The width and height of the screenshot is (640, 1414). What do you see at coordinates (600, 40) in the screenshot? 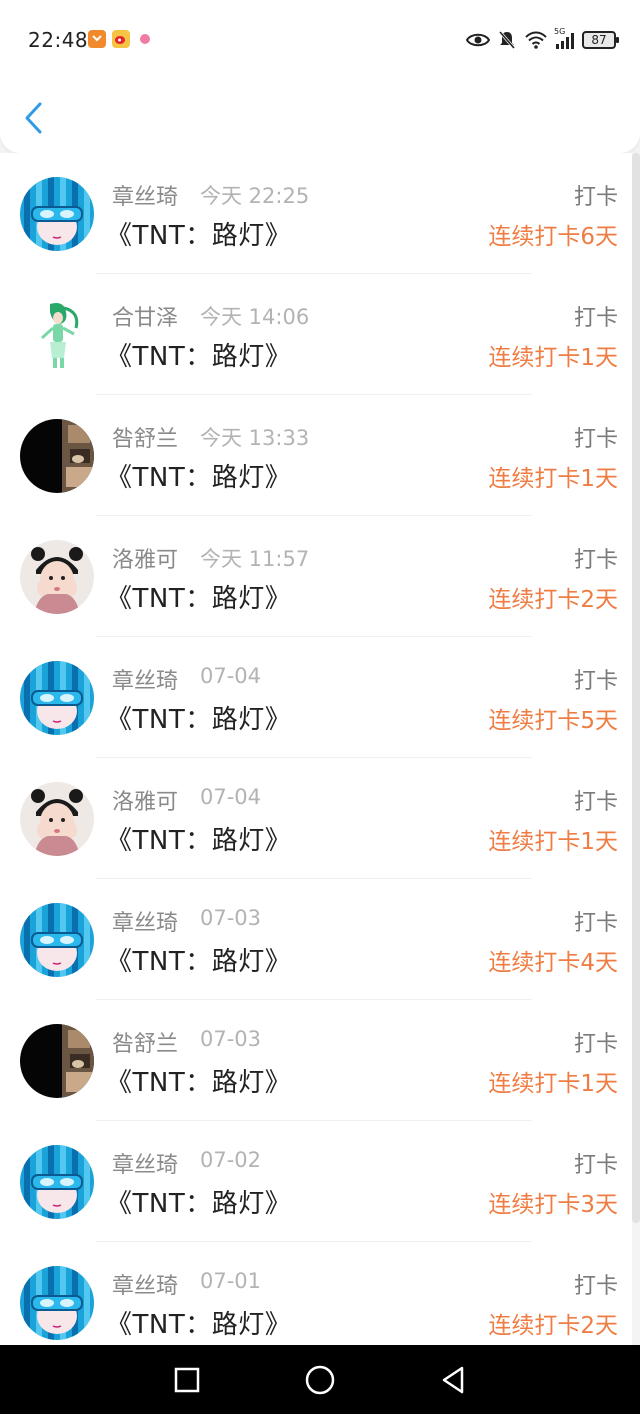
I see `battery-indicator: 87` at bounding box center [600, 40].